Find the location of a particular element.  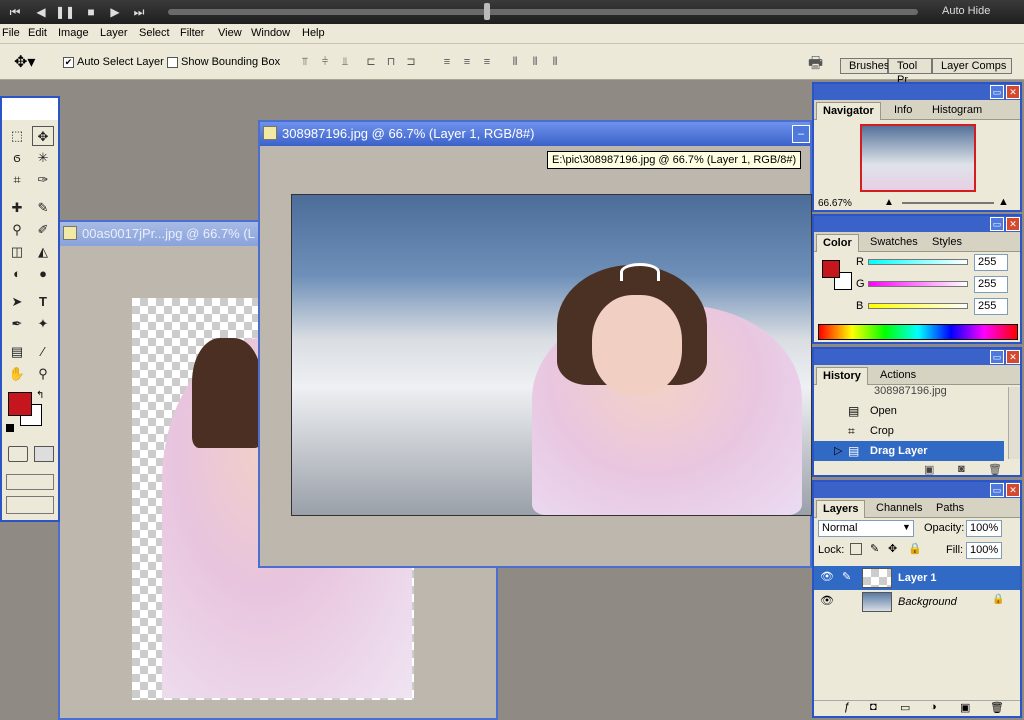

stop-icon: ■ is located at coordinates (91, 12).